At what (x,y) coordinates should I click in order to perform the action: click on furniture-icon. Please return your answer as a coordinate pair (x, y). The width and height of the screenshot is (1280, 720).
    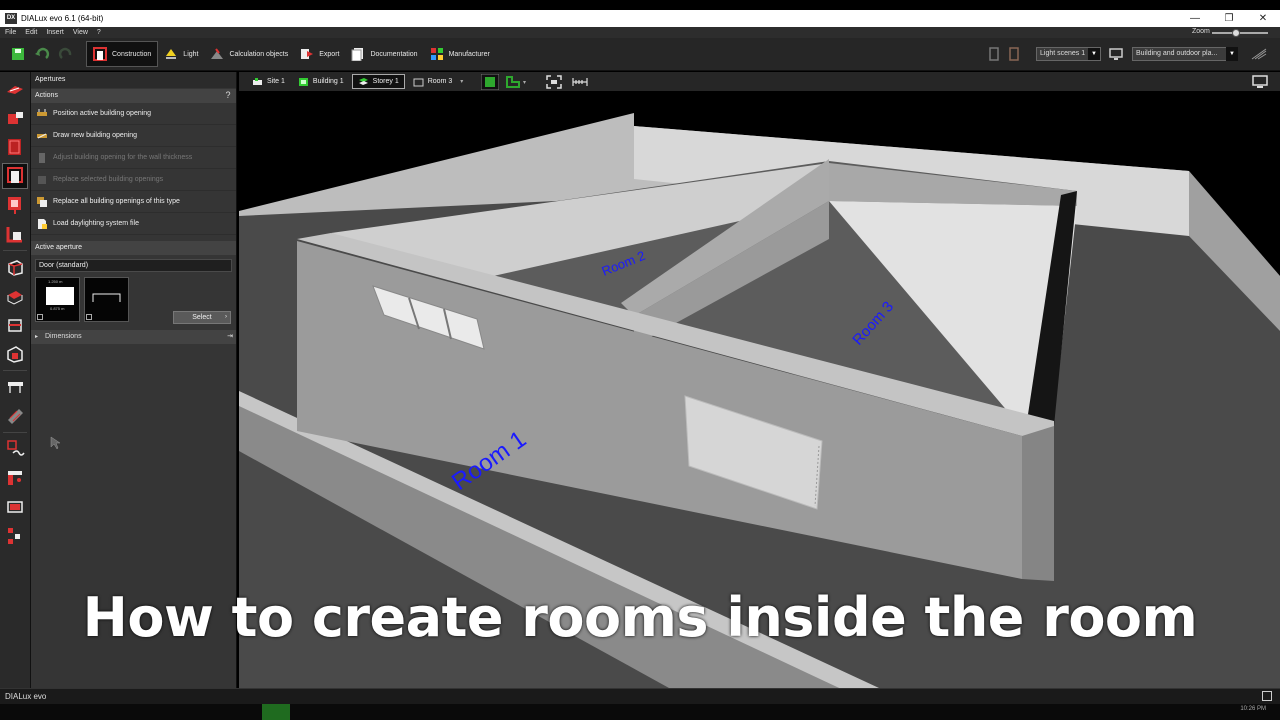
    Looking at the image, I should click on (15, 416).